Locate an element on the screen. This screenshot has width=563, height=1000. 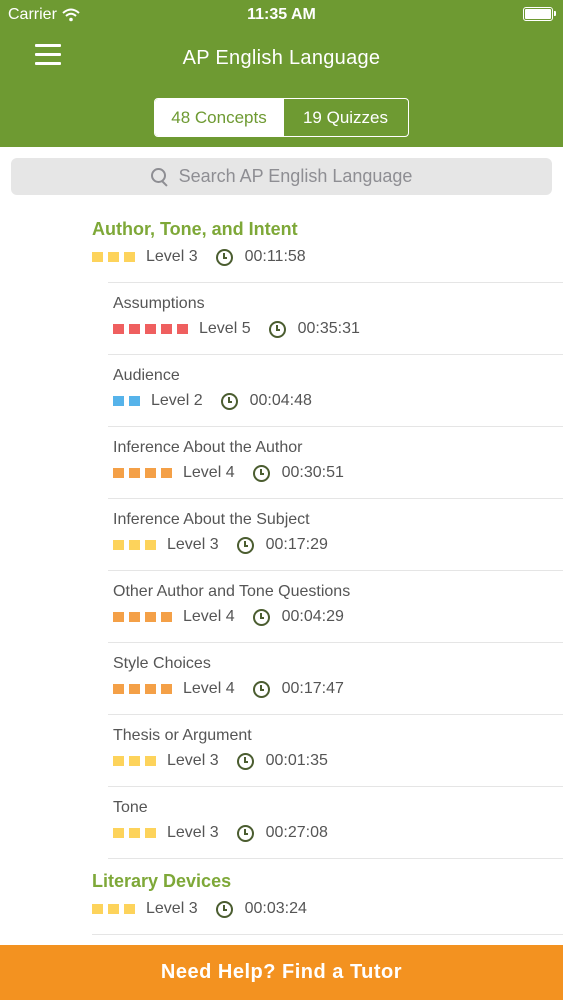
list-item: Style Choices Level 4 00:17:47 is located at coordinates (281, 678).